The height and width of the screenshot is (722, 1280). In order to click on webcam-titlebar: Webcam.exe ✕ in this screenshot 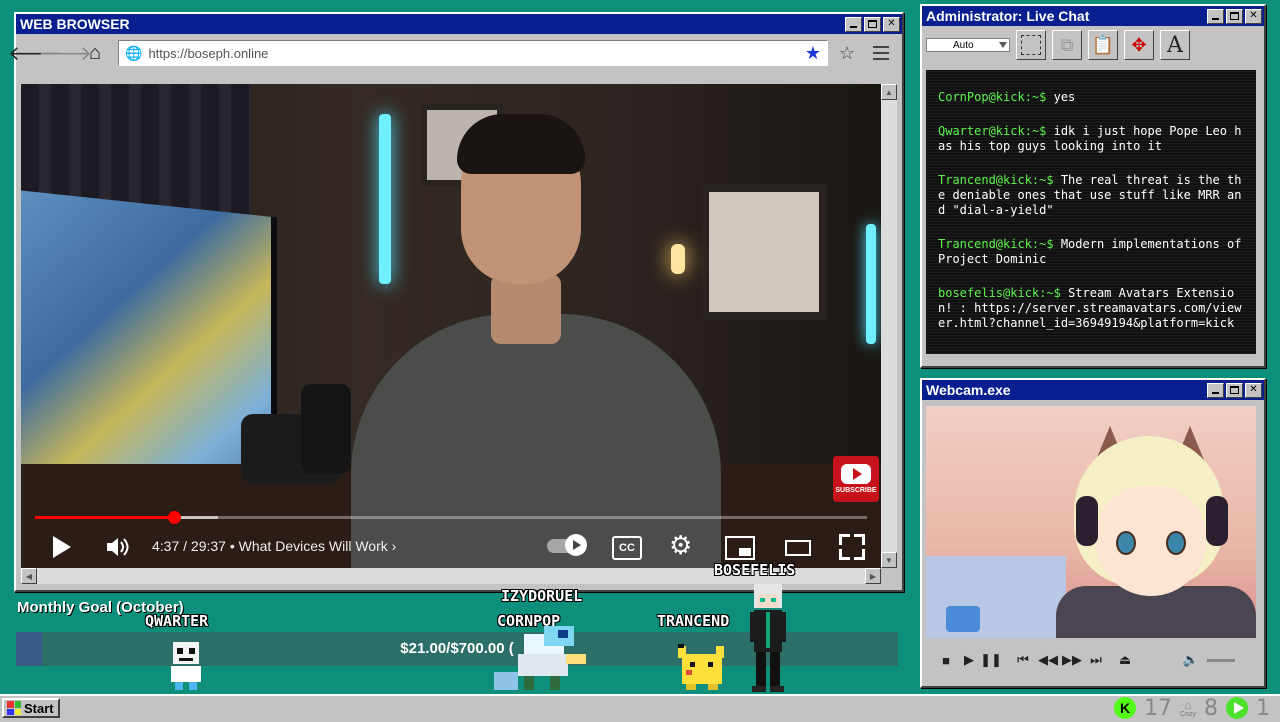, I will do `click(1093, 390)`.